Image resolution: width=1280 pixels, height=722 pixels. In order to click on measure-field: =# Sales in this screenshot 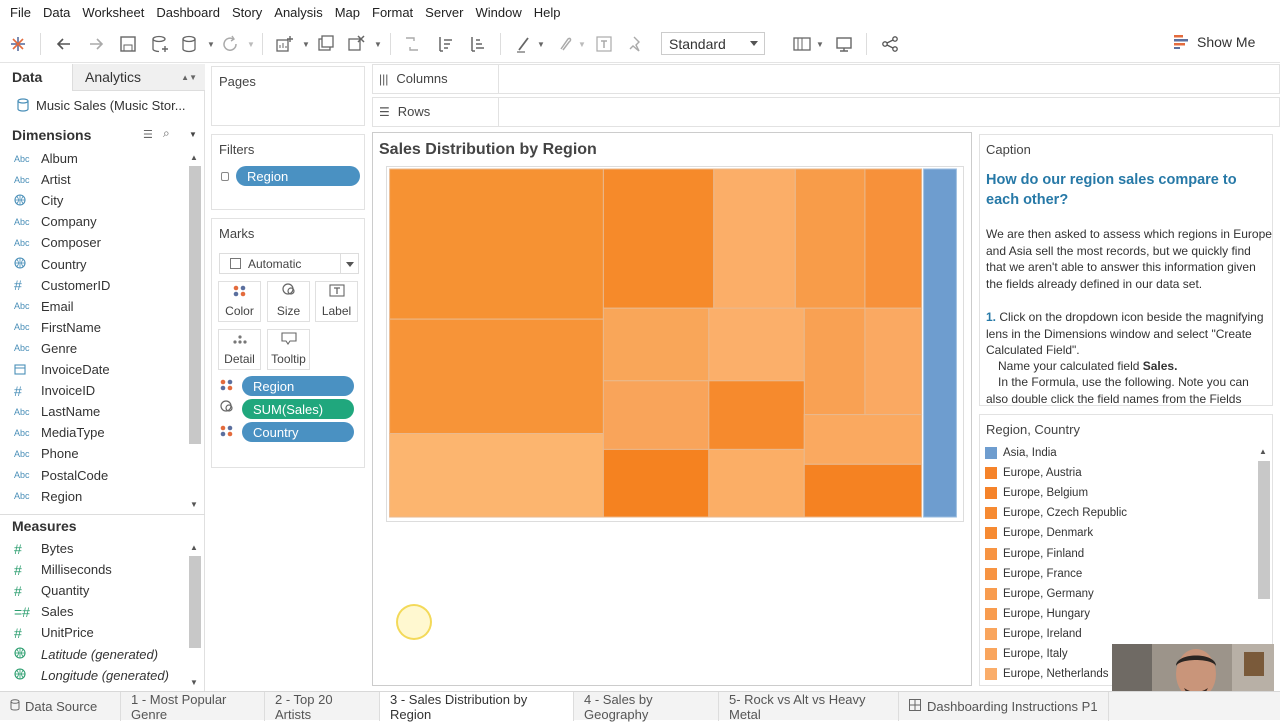, I will do `click(93, 611)`.